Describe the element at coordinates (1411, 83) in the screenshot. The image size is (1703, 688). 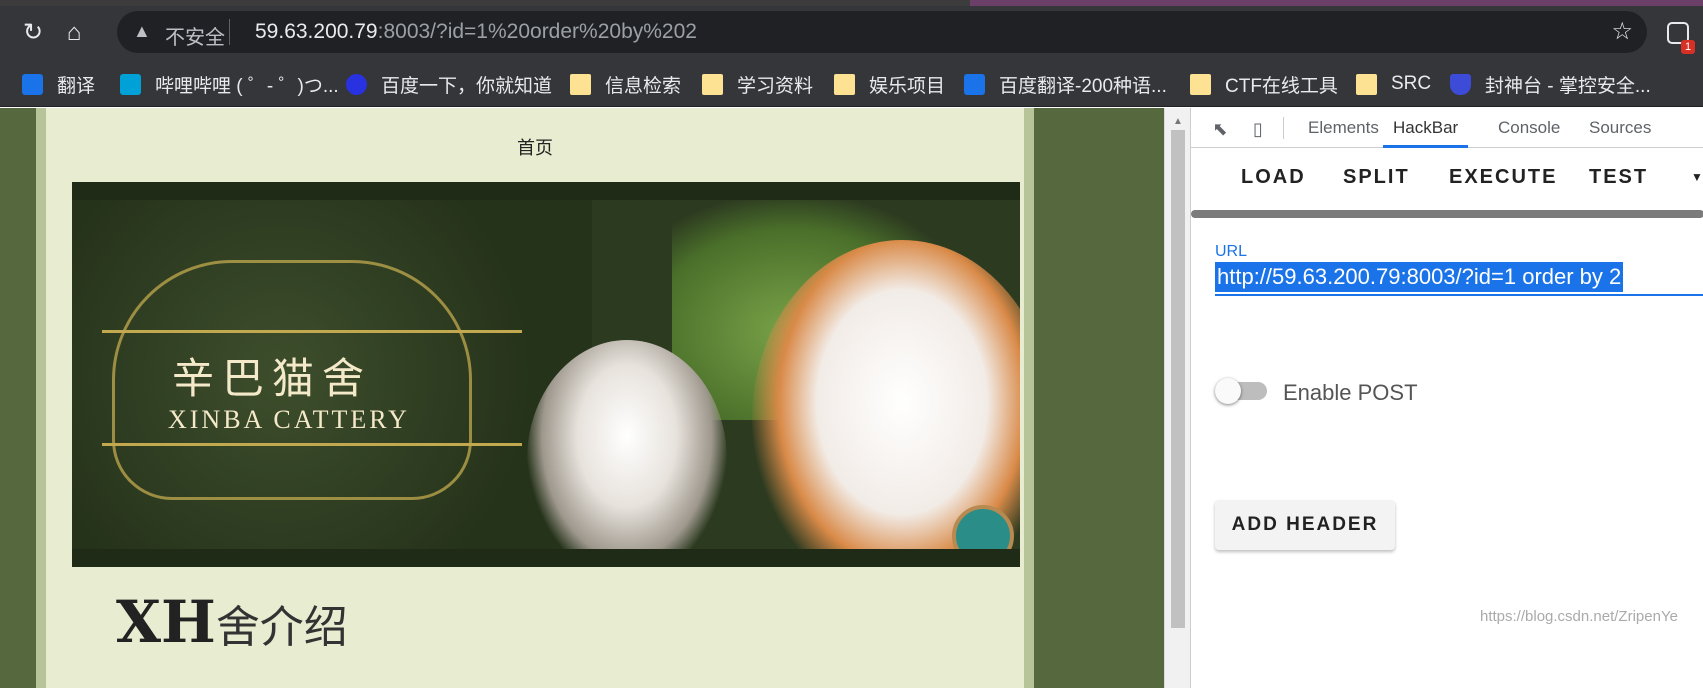
I see `bookmark-label: SRC` at that location.